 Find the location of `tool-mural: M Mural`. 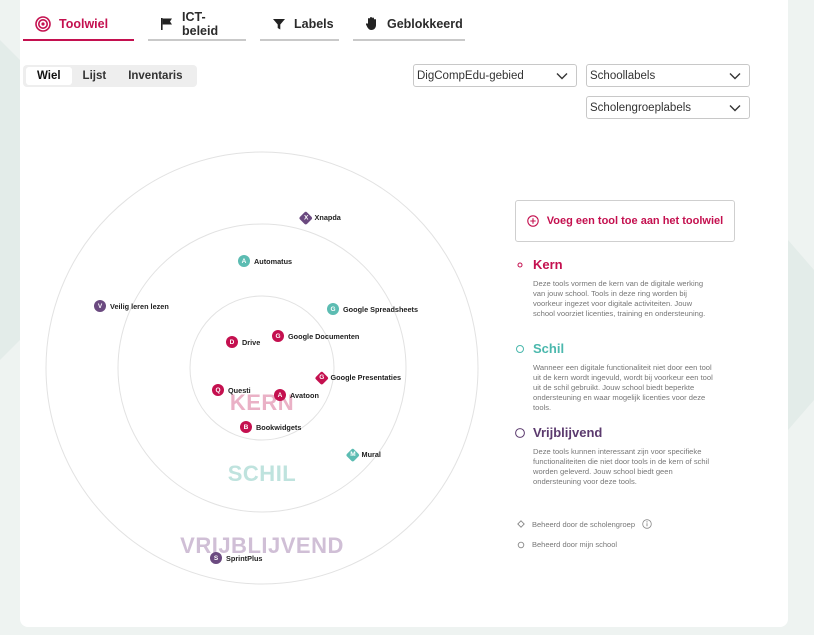

tool-mural: M Mural is located at coordinates (363, 455).